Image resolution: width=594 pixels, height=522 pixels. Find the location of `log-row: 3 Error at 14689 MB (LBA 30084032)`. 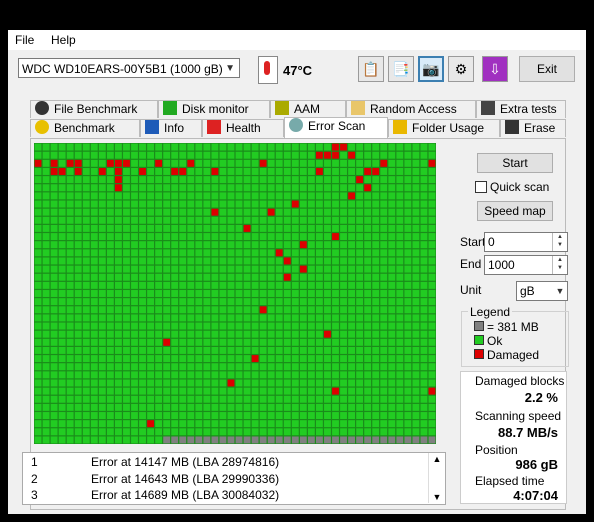

log-row: 3 Error at 14689 MB (LBA 30084032) is located at coordinates (226, 496).